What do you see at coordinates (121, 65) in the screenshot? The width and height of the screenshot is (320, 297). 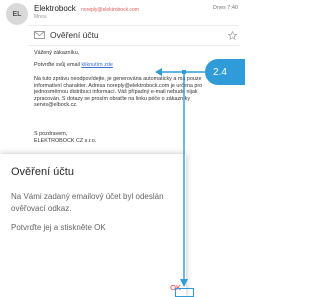 I see `confirm-line: Potvrďte svůj email kliknutím zde` at bounding box center [121, 65].